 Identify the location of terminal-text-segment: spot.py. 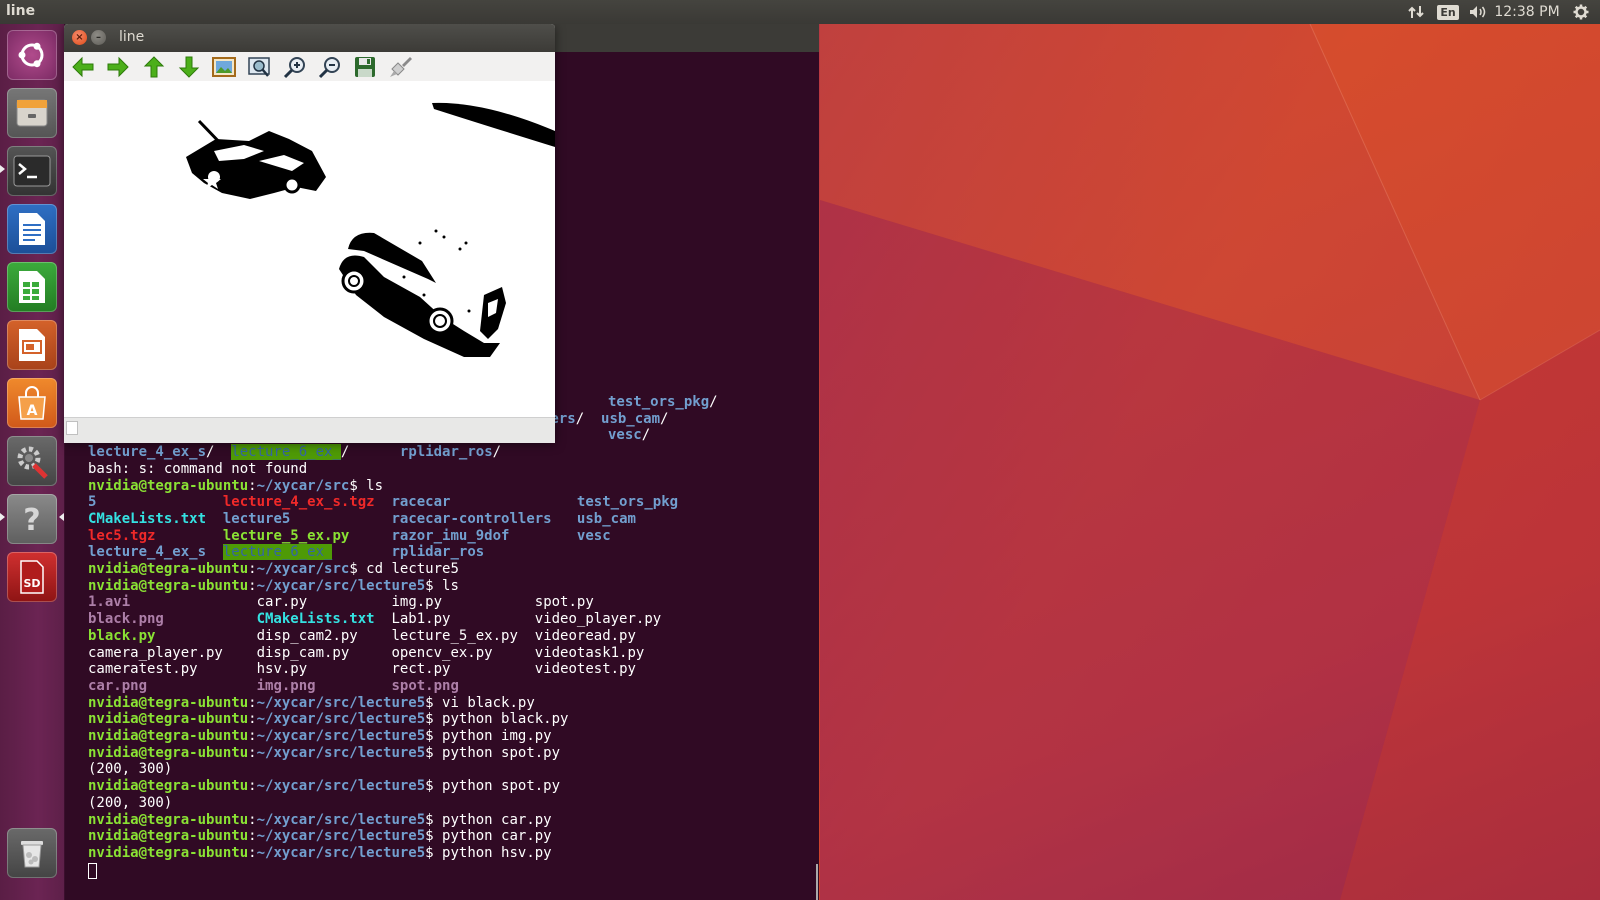
(564, 602).